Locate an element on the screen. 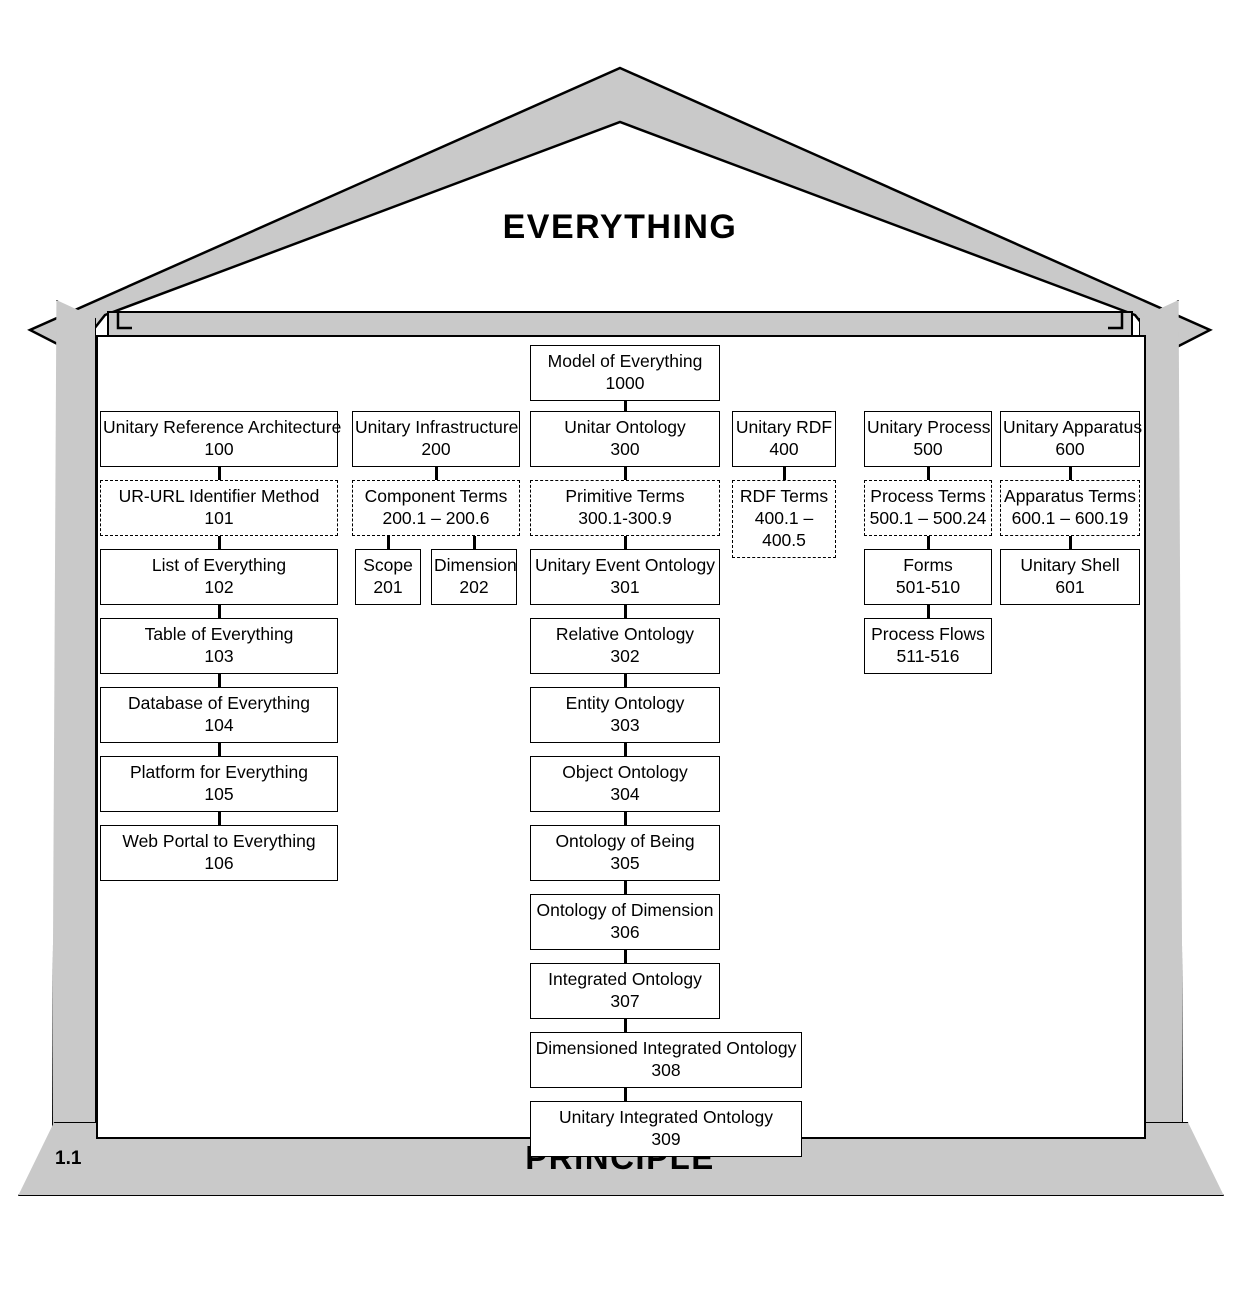  node-number: 511-516 is located at coordinates (928, 656).